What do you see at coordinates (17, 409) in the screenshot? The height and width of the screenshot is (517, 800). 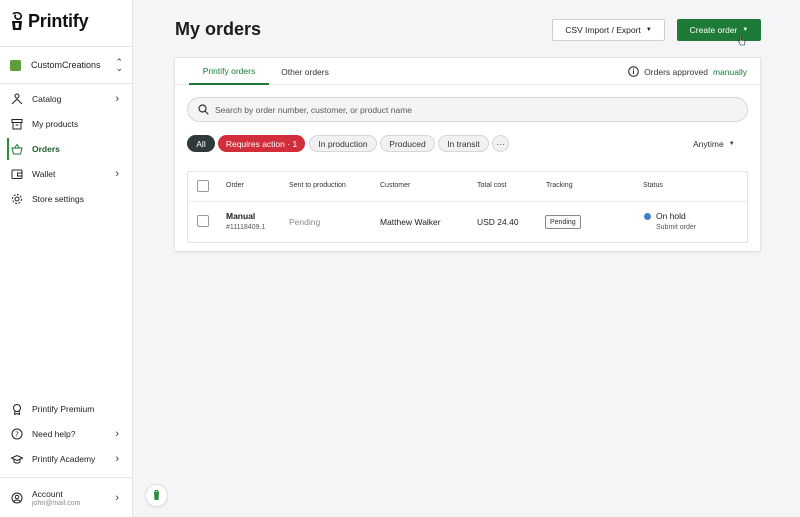 I see `premium-icon` at bounding box center [17, 409].